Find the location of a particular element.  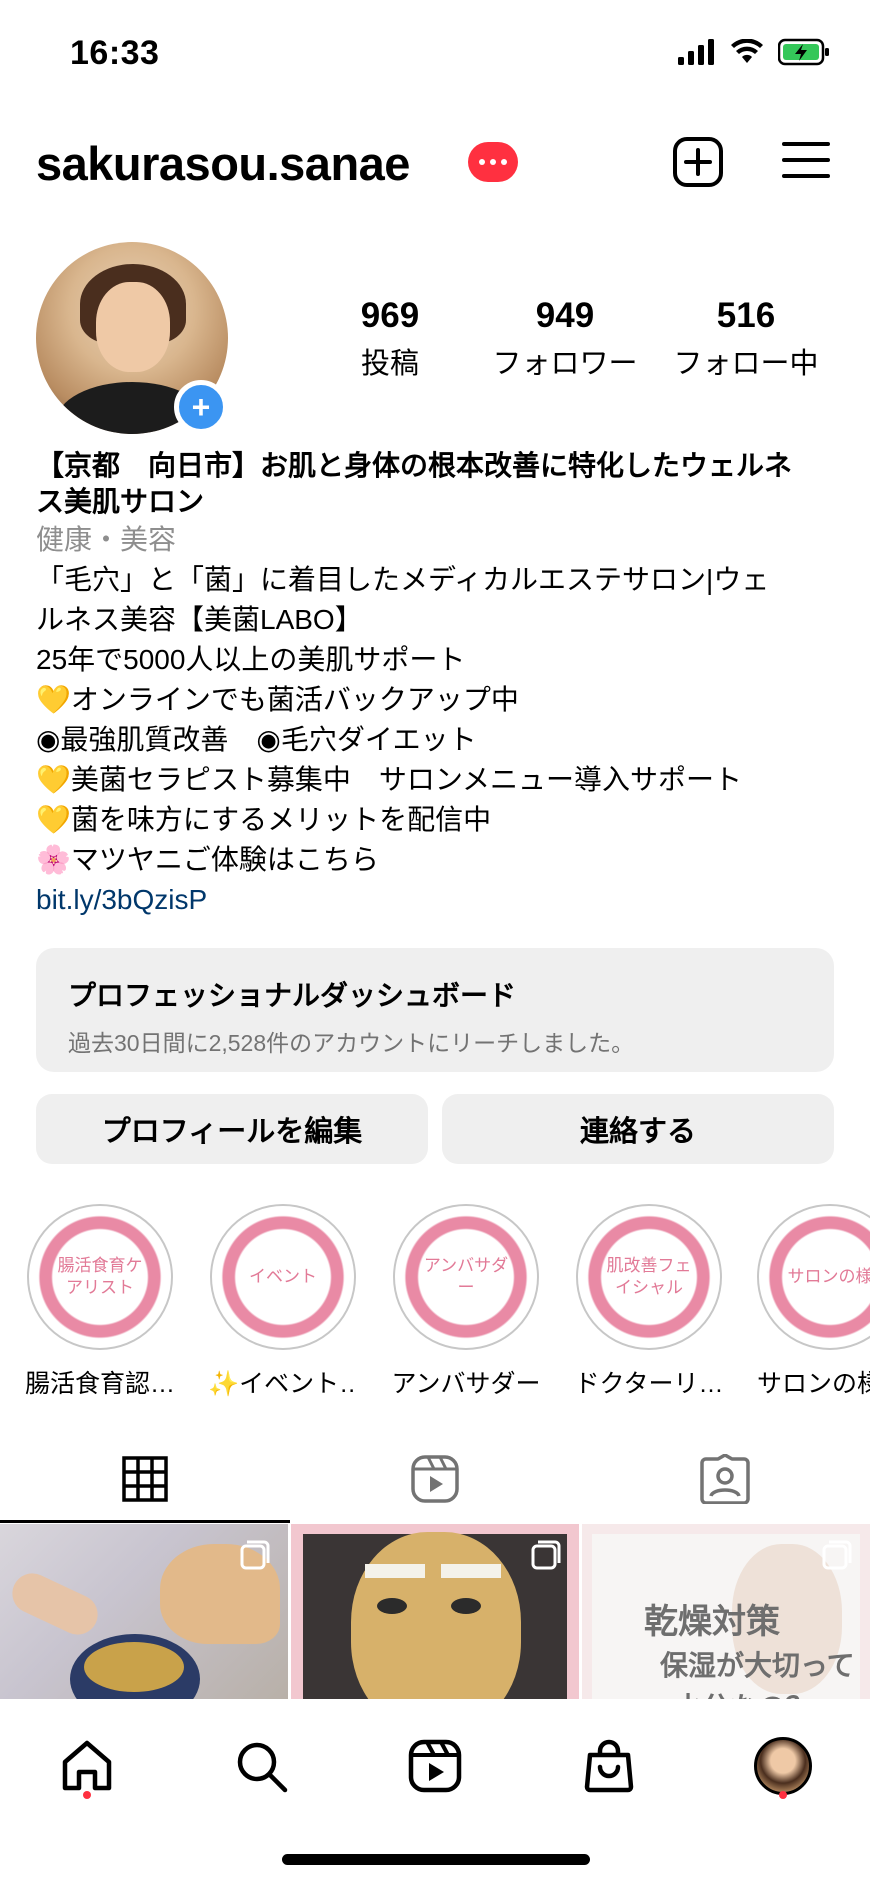

bio-line: ◉最強肌質改善 ◉毛穴ダイエット is located at coordinates (256, 739).